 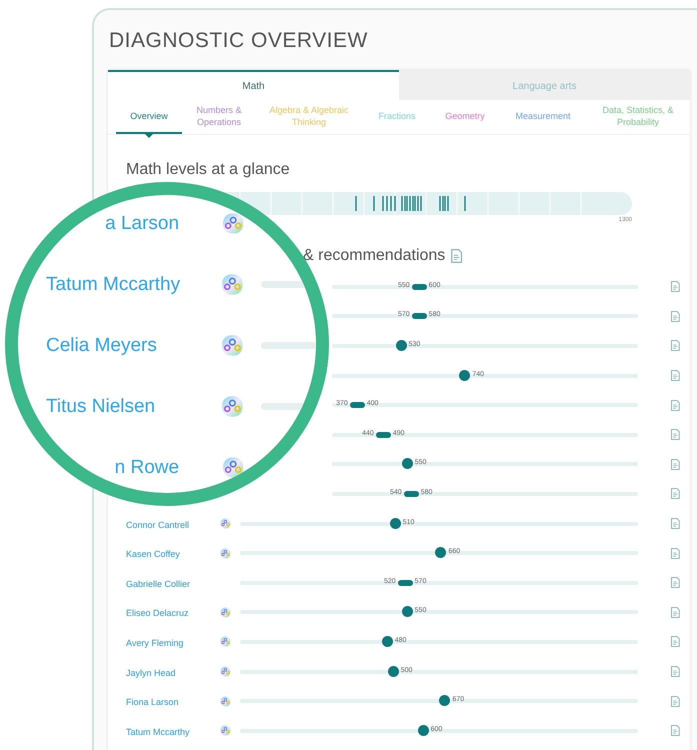 What do you see at coordinates (153, 554) in the screenshot?
I see `student-name-link: Kasen Coffey` at bounding box center [153, 554].